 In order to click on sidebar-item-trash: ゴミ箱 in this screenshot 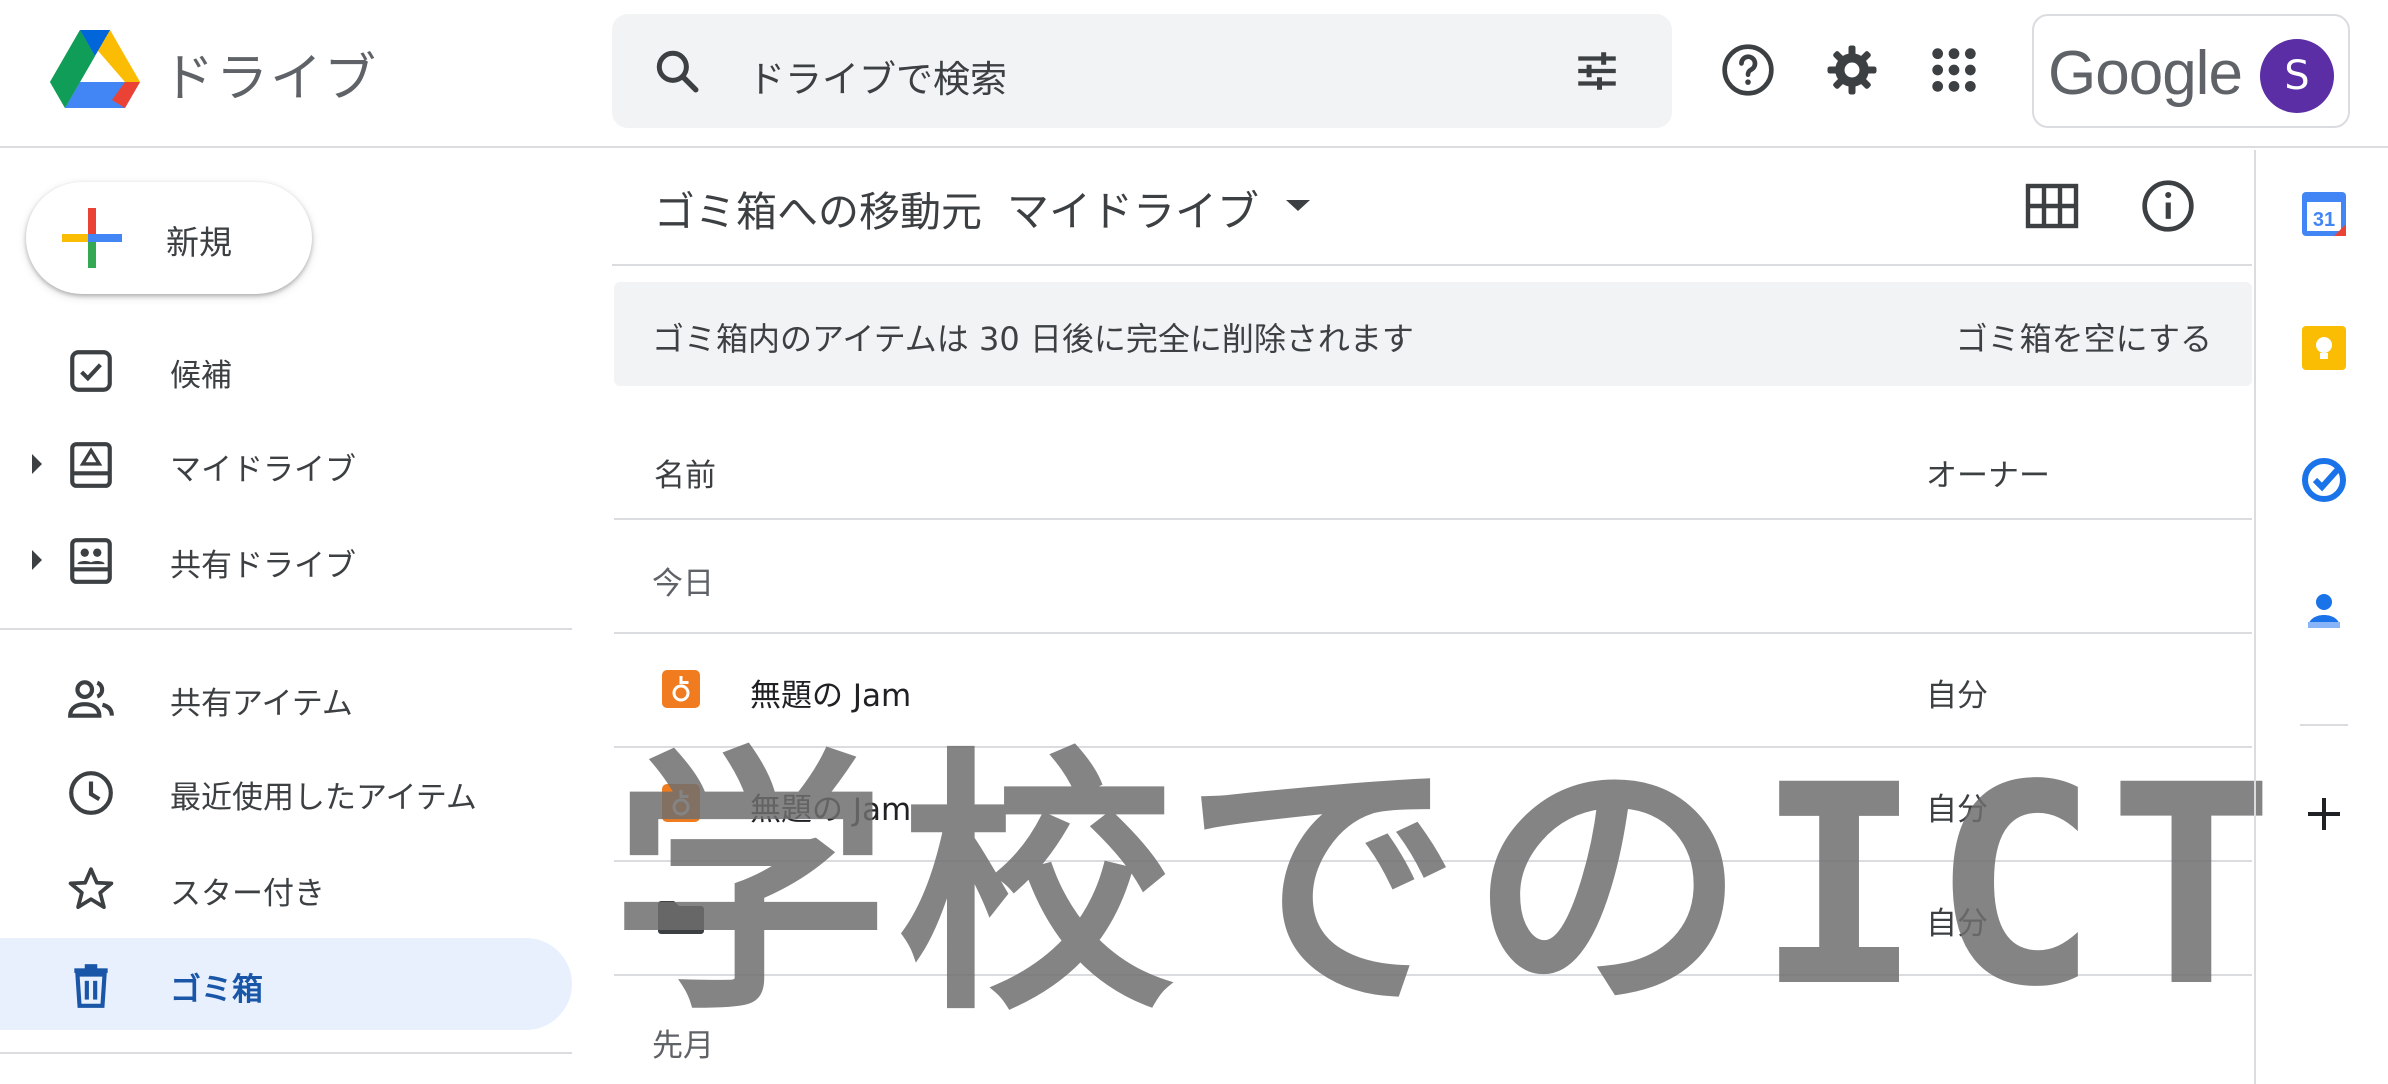, I will do `click(286, 984)`.